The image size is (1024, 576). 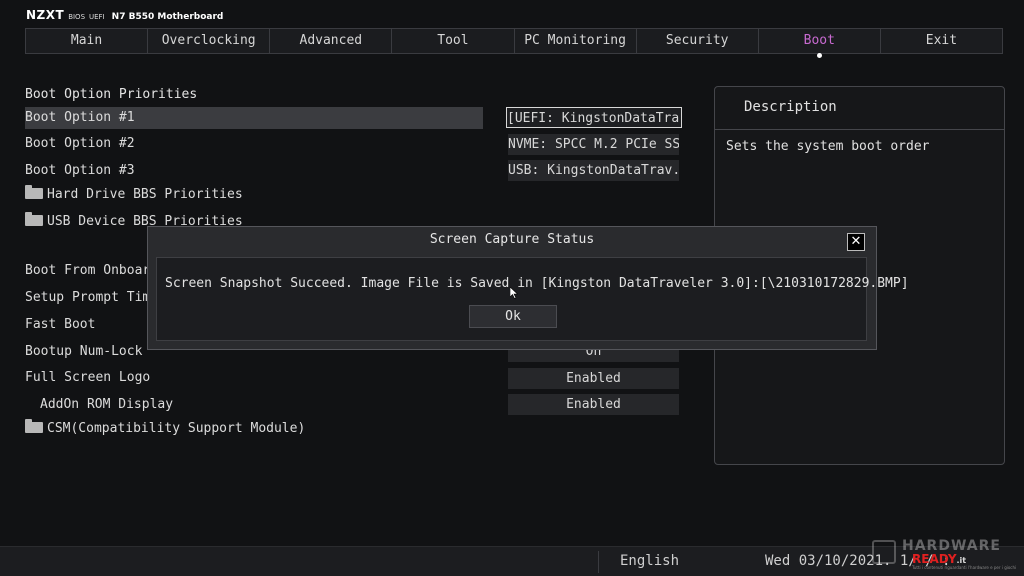 What do you see at coordinates (87, 41) in the screenshot?
I see `tab-main: Main` at bounding box center [87, 41].